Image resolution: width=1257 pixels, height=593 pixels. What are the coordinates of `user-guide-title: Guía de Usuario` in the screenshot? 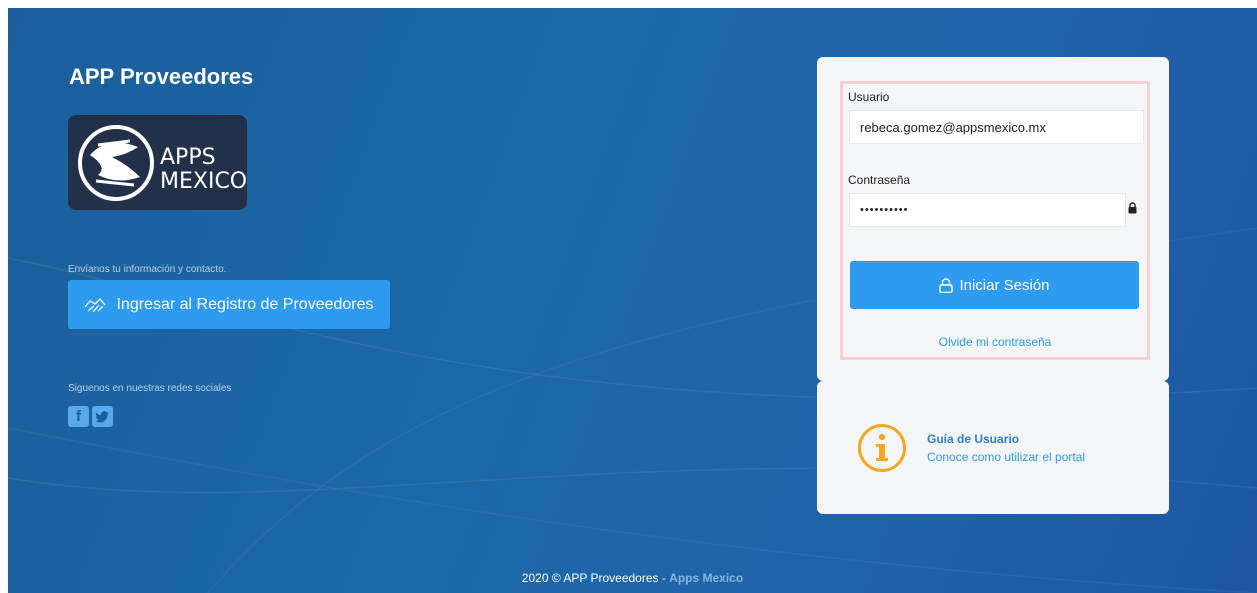 It's located at (973, 439).